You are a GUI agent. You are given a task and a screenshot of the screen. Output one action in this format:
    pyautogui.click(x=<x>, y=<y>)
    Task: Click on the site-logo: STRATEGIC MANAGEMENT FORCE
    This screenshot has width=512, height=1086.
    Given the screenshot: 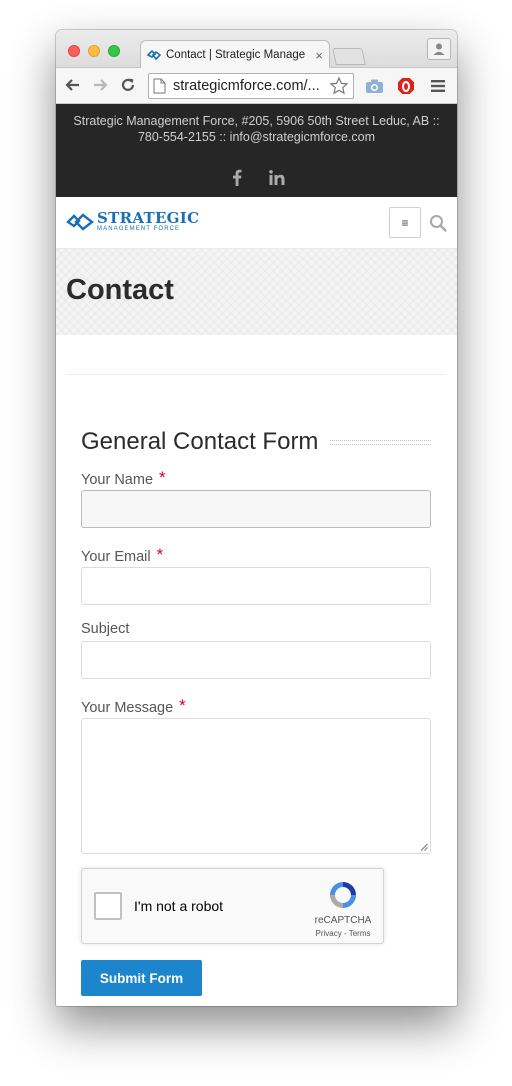 What is the action you would take?
    pyautogui.click(x=132, y=222)
    